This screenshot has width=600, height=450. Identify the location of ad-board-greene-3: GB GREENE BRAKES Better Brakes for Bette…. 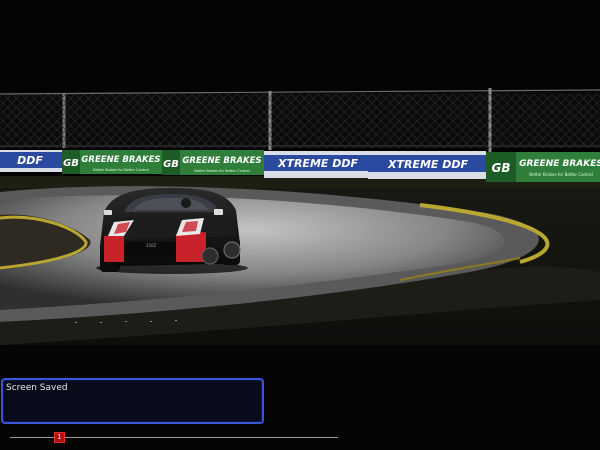
(543, 167).